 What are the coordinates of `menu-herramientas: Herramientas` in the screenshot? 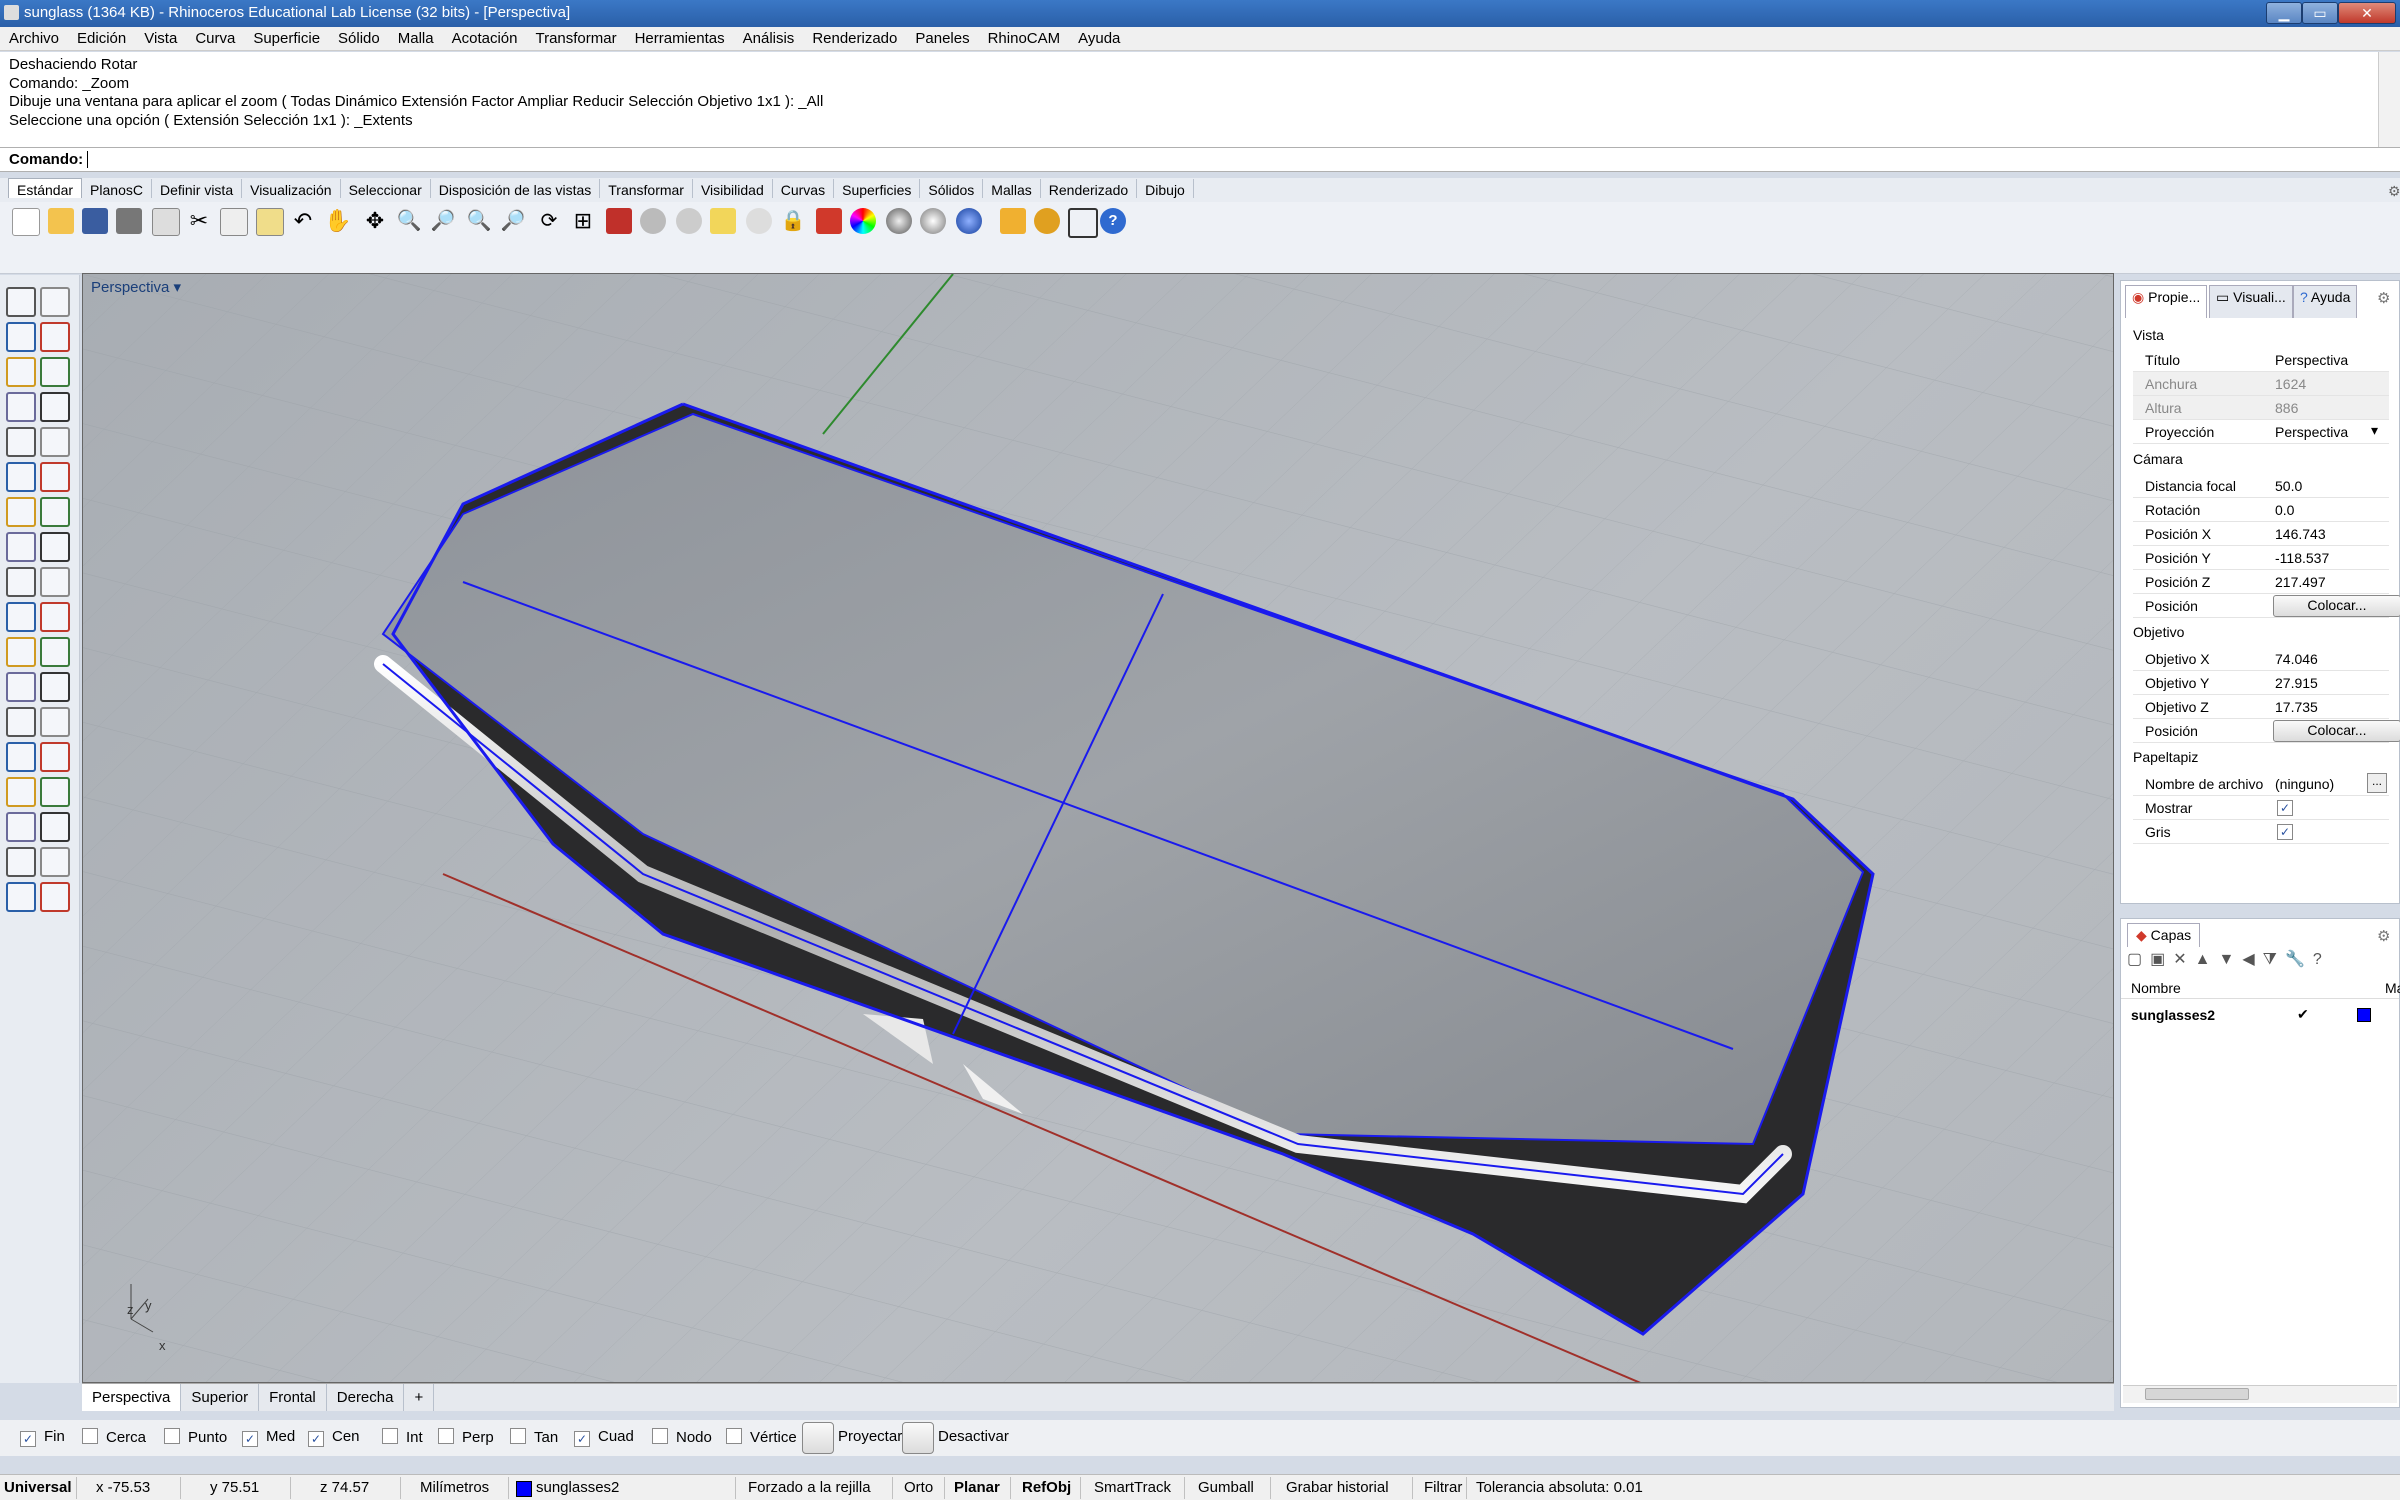 It's located at (680, 38).